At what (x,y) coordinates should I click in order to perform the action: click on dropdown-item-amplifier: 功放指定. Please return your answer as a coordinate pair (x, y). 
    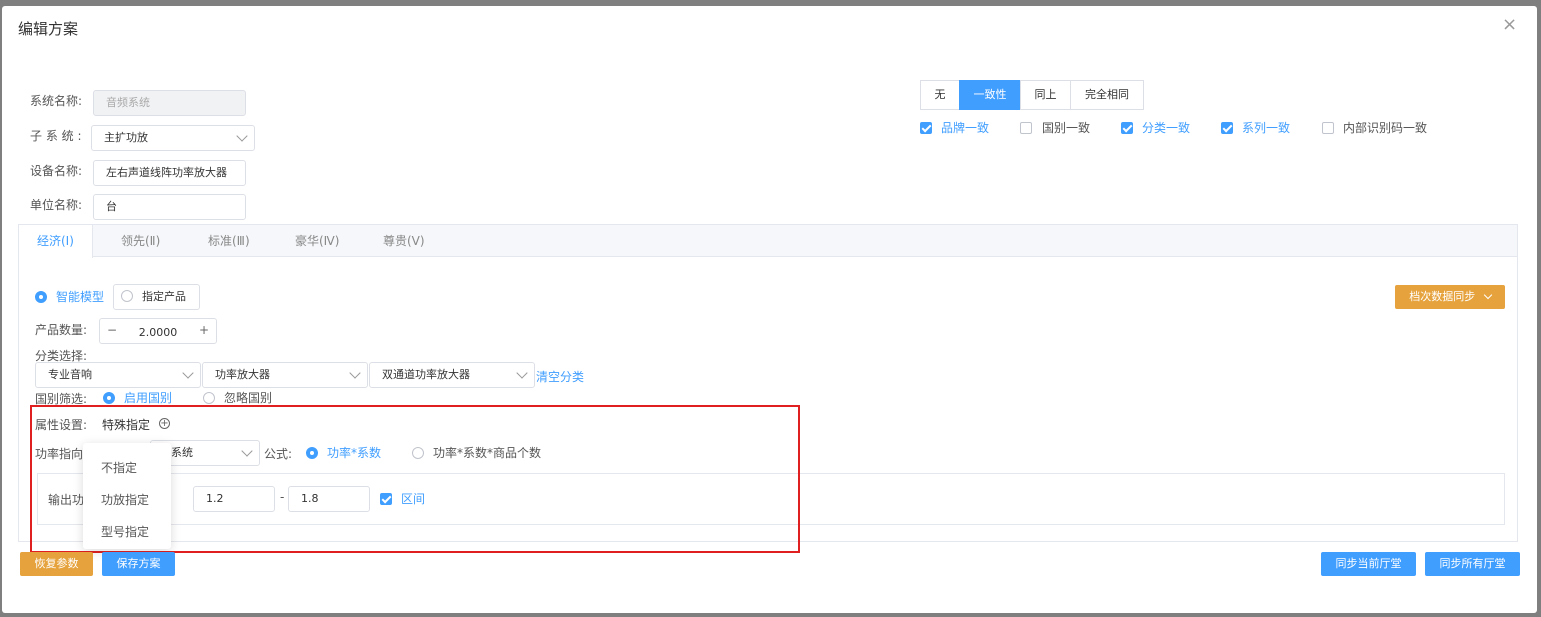
    Looking at the image, I should click on (125, 499).